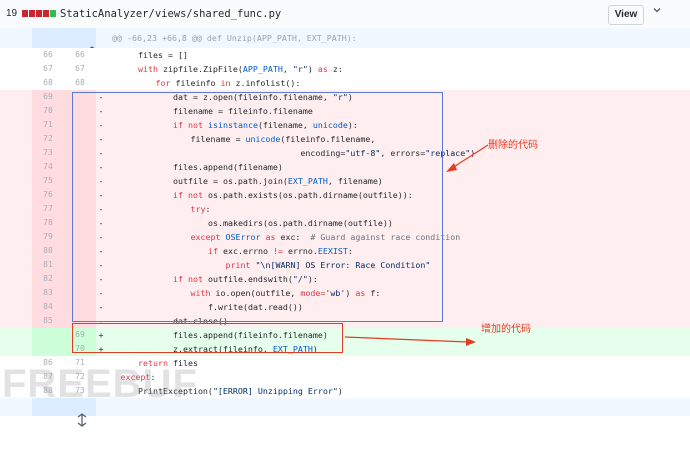 The width and height of the screenshot is (690, 454). Describe the element at coordinates (100, 384) in the screenshot. I see `watermark: FREEBUF` at that location.